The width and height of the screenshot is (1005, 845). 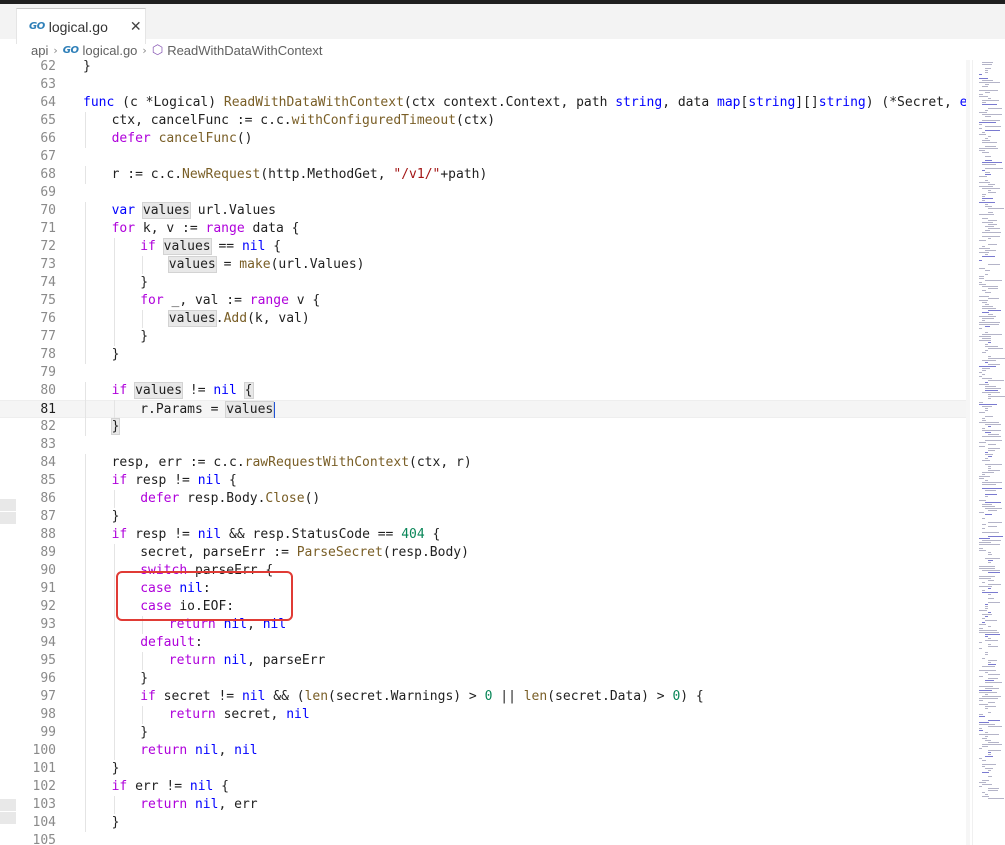 What do you see at coordinates (484, 517) in the screenshot?
I see `code-line: 87}` at bounding box center [484, 517].